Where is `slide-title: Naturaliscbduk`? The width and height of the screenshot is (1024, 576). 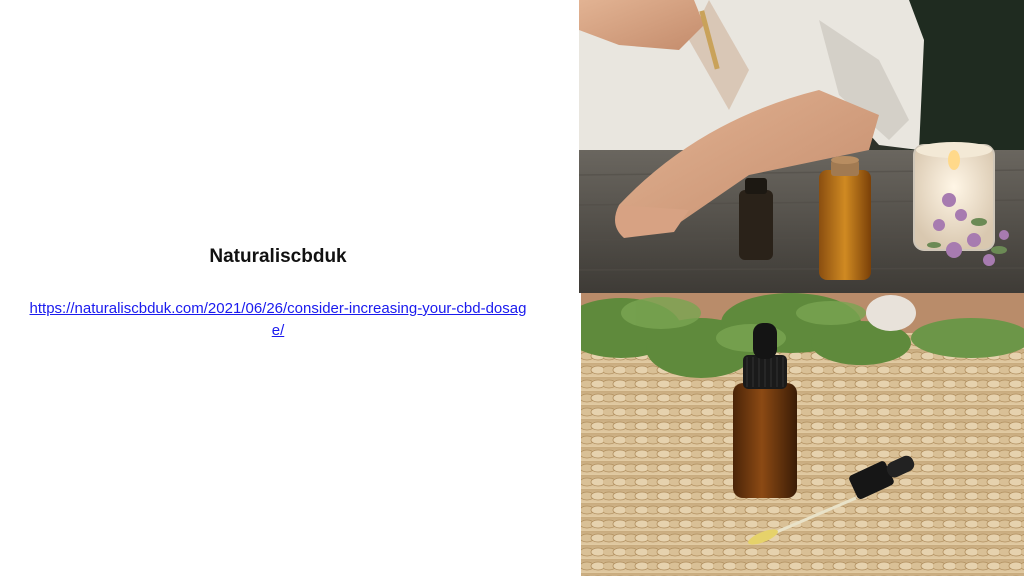
slide-title: Naturaliscbduk is located at coordinates (278, 256).